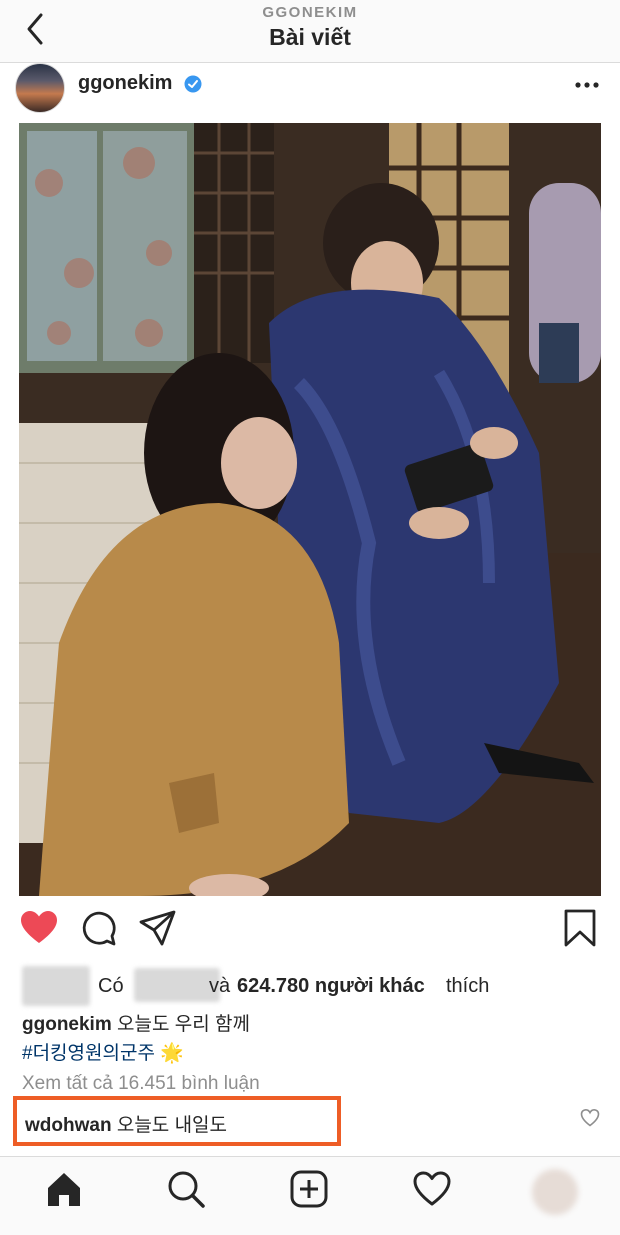 The height and width of the screenshot is (1235, 620). What do you see at coordinates (310, 37) in the screenshot?
I see `page-title: Bài viết` at bounding box center [310, 37].